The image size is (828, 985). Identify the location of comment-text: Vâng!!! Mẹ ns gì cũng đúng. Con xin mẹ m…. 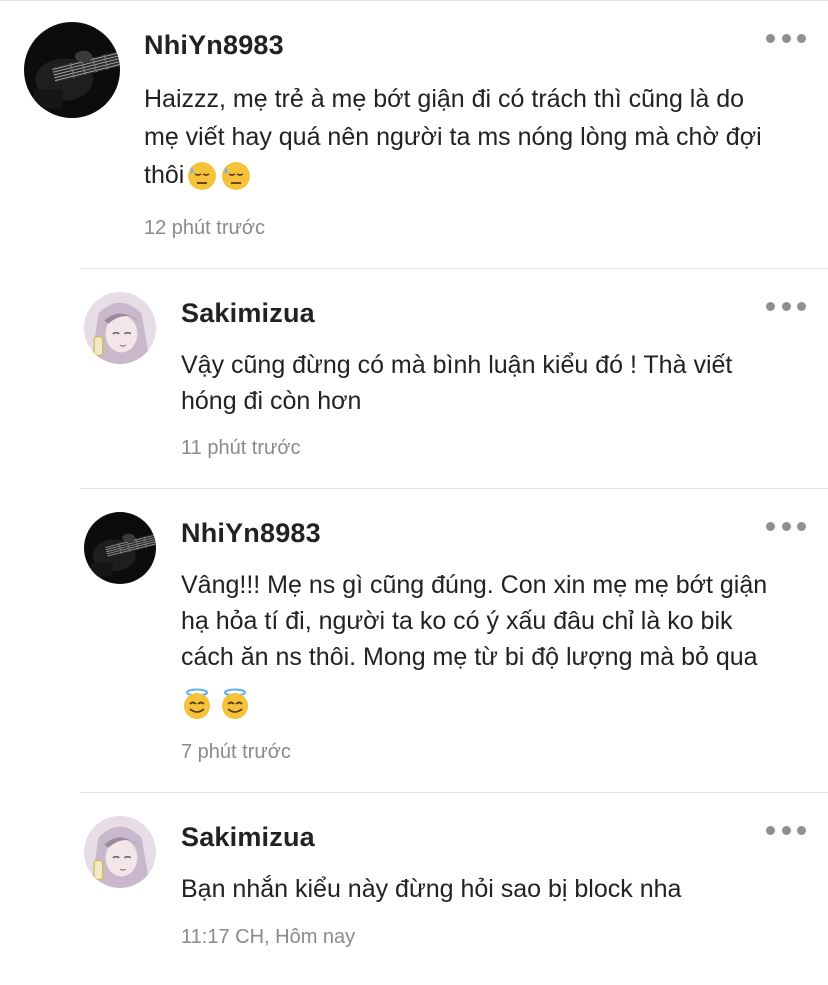
(491, 621).